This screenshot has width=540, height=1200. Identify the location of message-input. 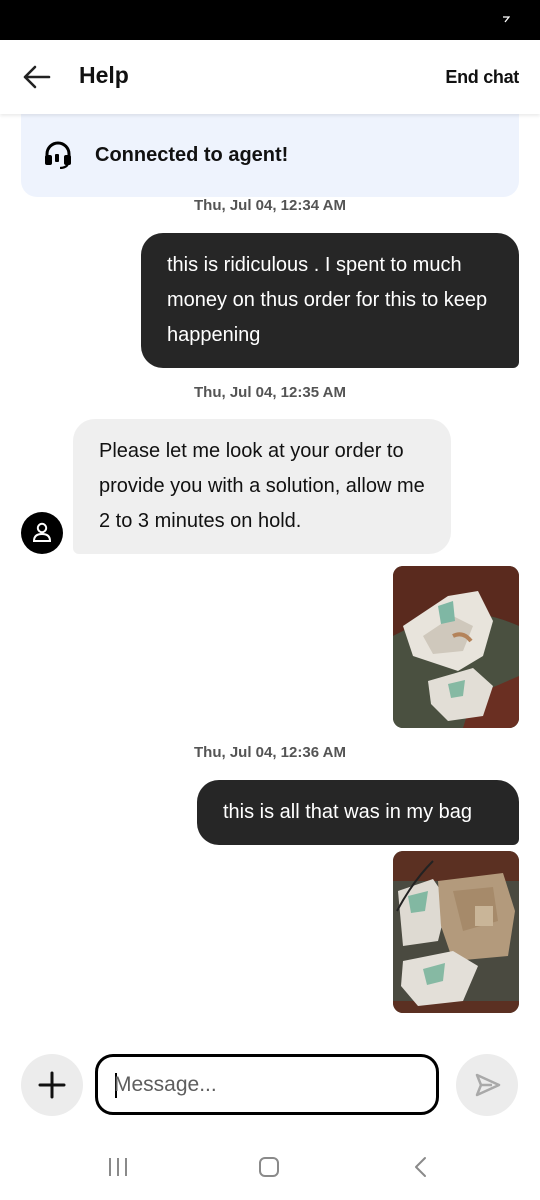
(264, 1084).